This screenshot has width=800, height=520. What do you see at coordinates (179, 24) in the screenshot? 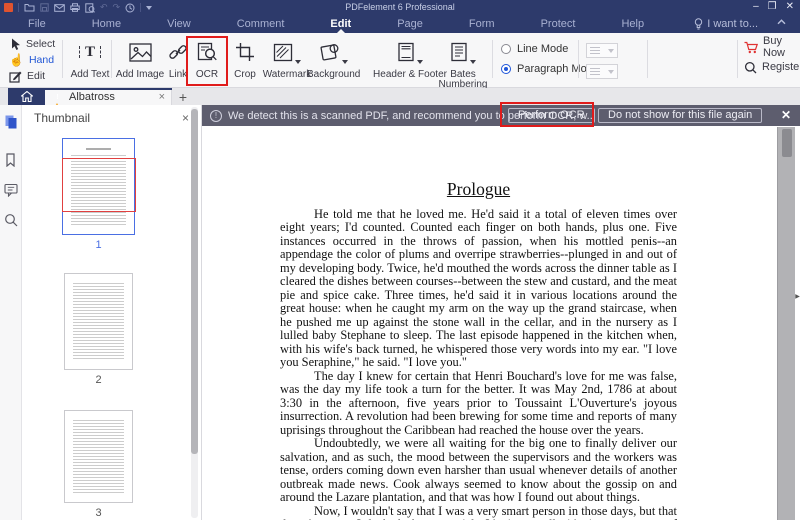
I see `menu-view: View` at bounding box center [179, 24].